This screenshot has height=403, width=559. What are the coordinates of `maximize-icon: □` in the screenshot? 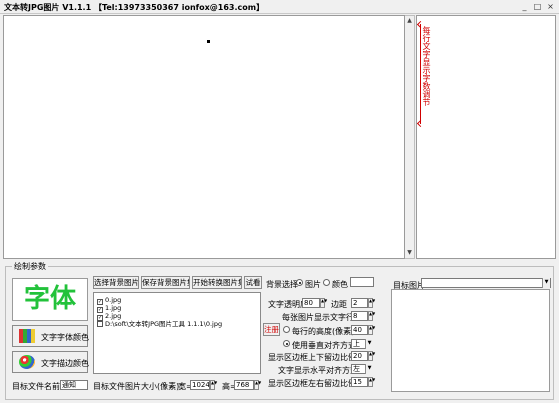 It's located at (537, 6).